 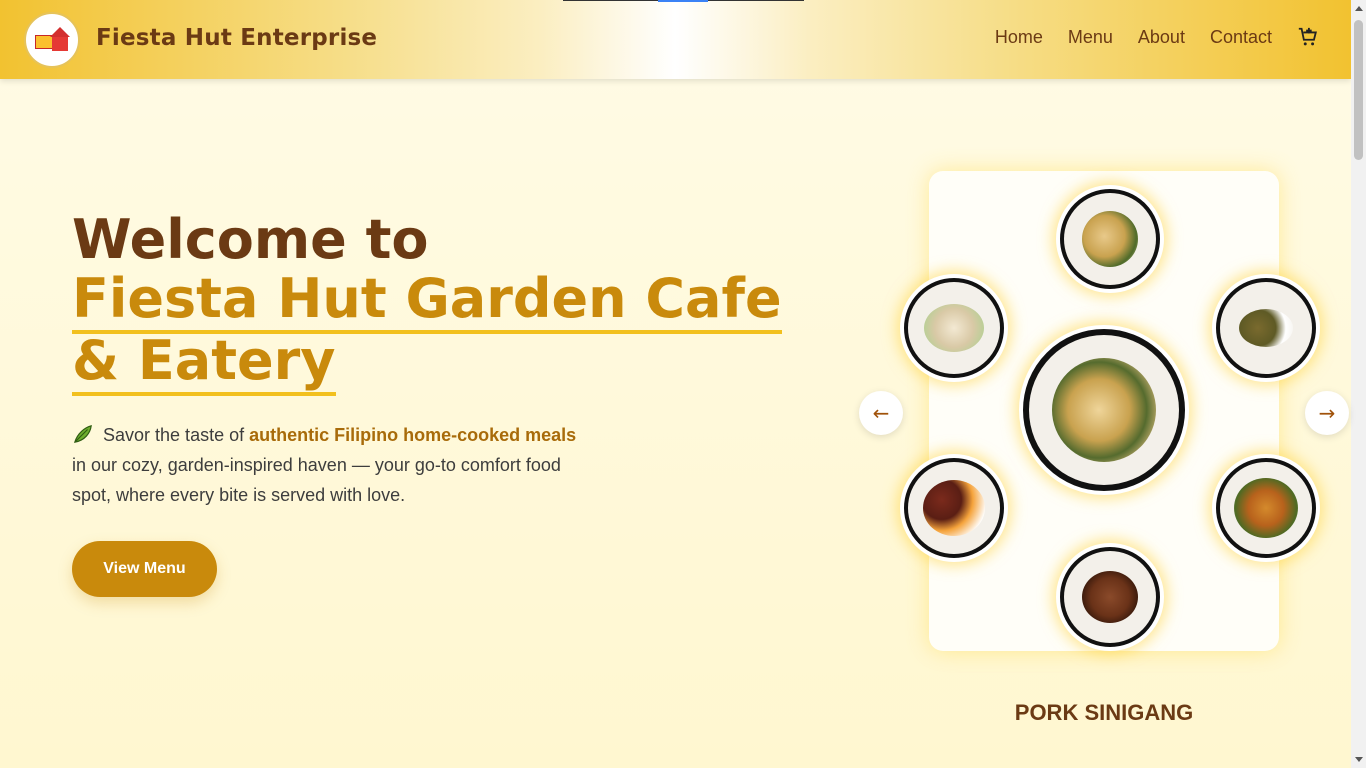 What do you see at coordinates (683, 1) in the screenshot?
I see `top-strip-accent` at bounding box center [683, 1].